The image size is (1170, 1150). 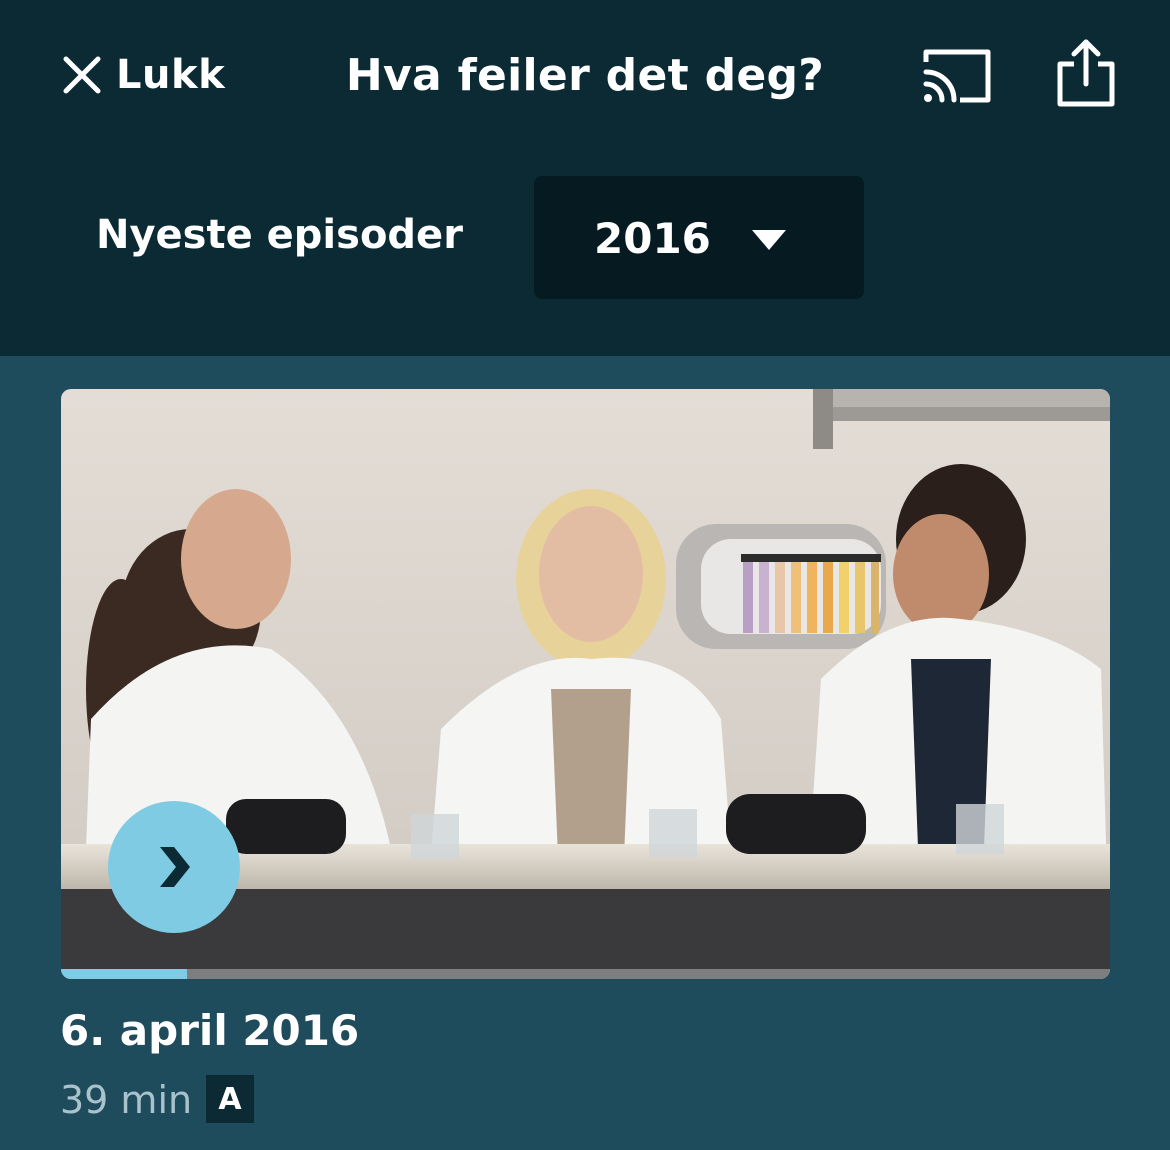 I want to click on age-rating-badge: A, so click(x=230, y=1099).